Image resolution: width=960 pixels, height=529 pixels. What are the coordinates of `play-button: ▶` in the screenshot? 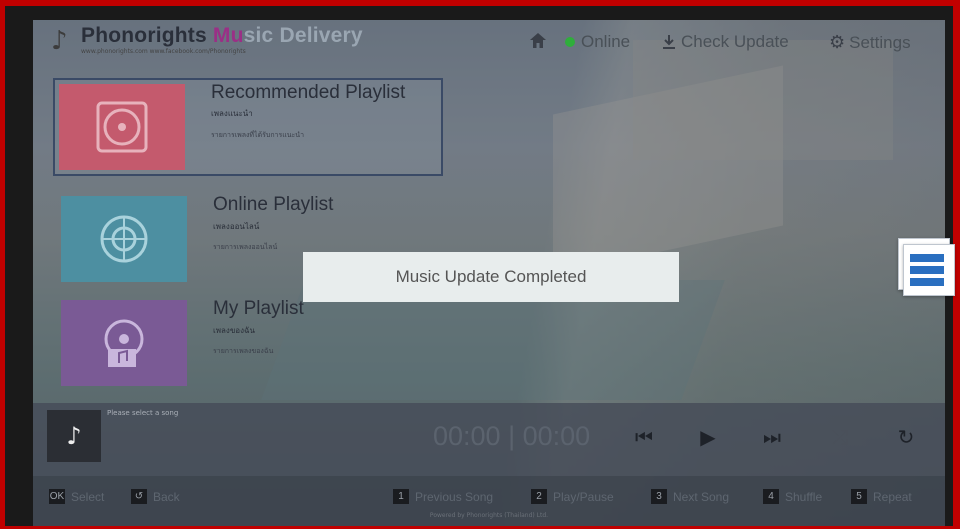 It's located at (708, 437).